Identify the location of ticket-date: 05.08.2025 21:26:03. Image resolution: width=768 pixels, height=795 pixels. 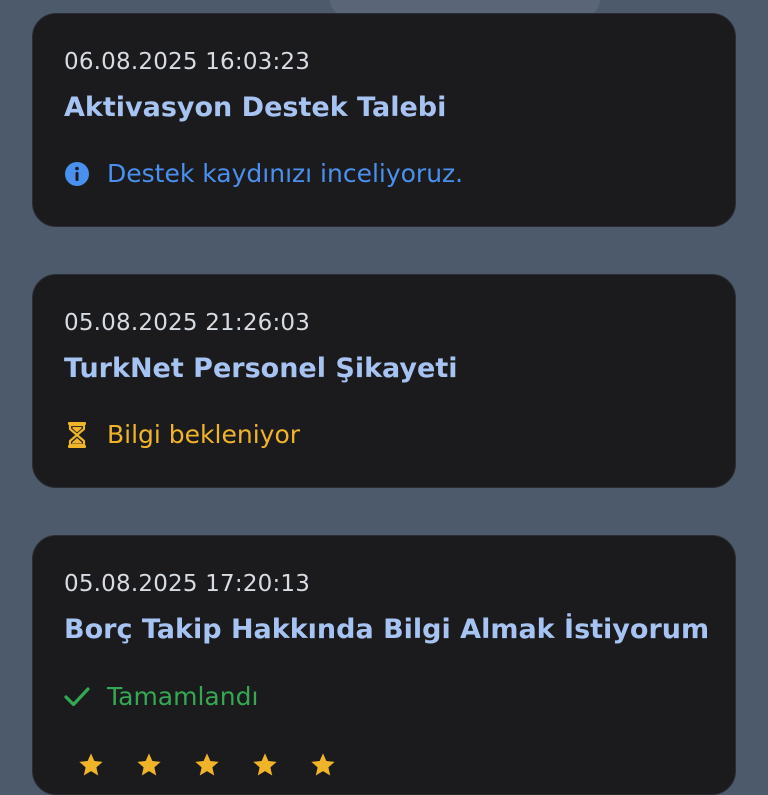
(187, 323).